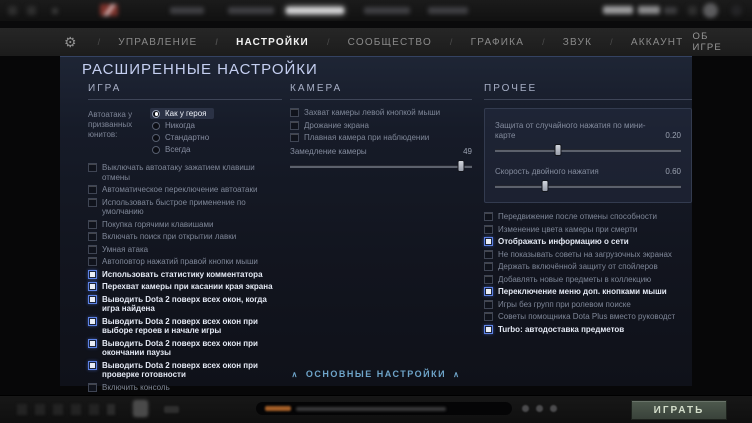  What do you see at coordinates (588, 329) in the screenshot?
I see `checkbox-row: Turbo: автодоставка предметов` at bounding box center [588, 329].